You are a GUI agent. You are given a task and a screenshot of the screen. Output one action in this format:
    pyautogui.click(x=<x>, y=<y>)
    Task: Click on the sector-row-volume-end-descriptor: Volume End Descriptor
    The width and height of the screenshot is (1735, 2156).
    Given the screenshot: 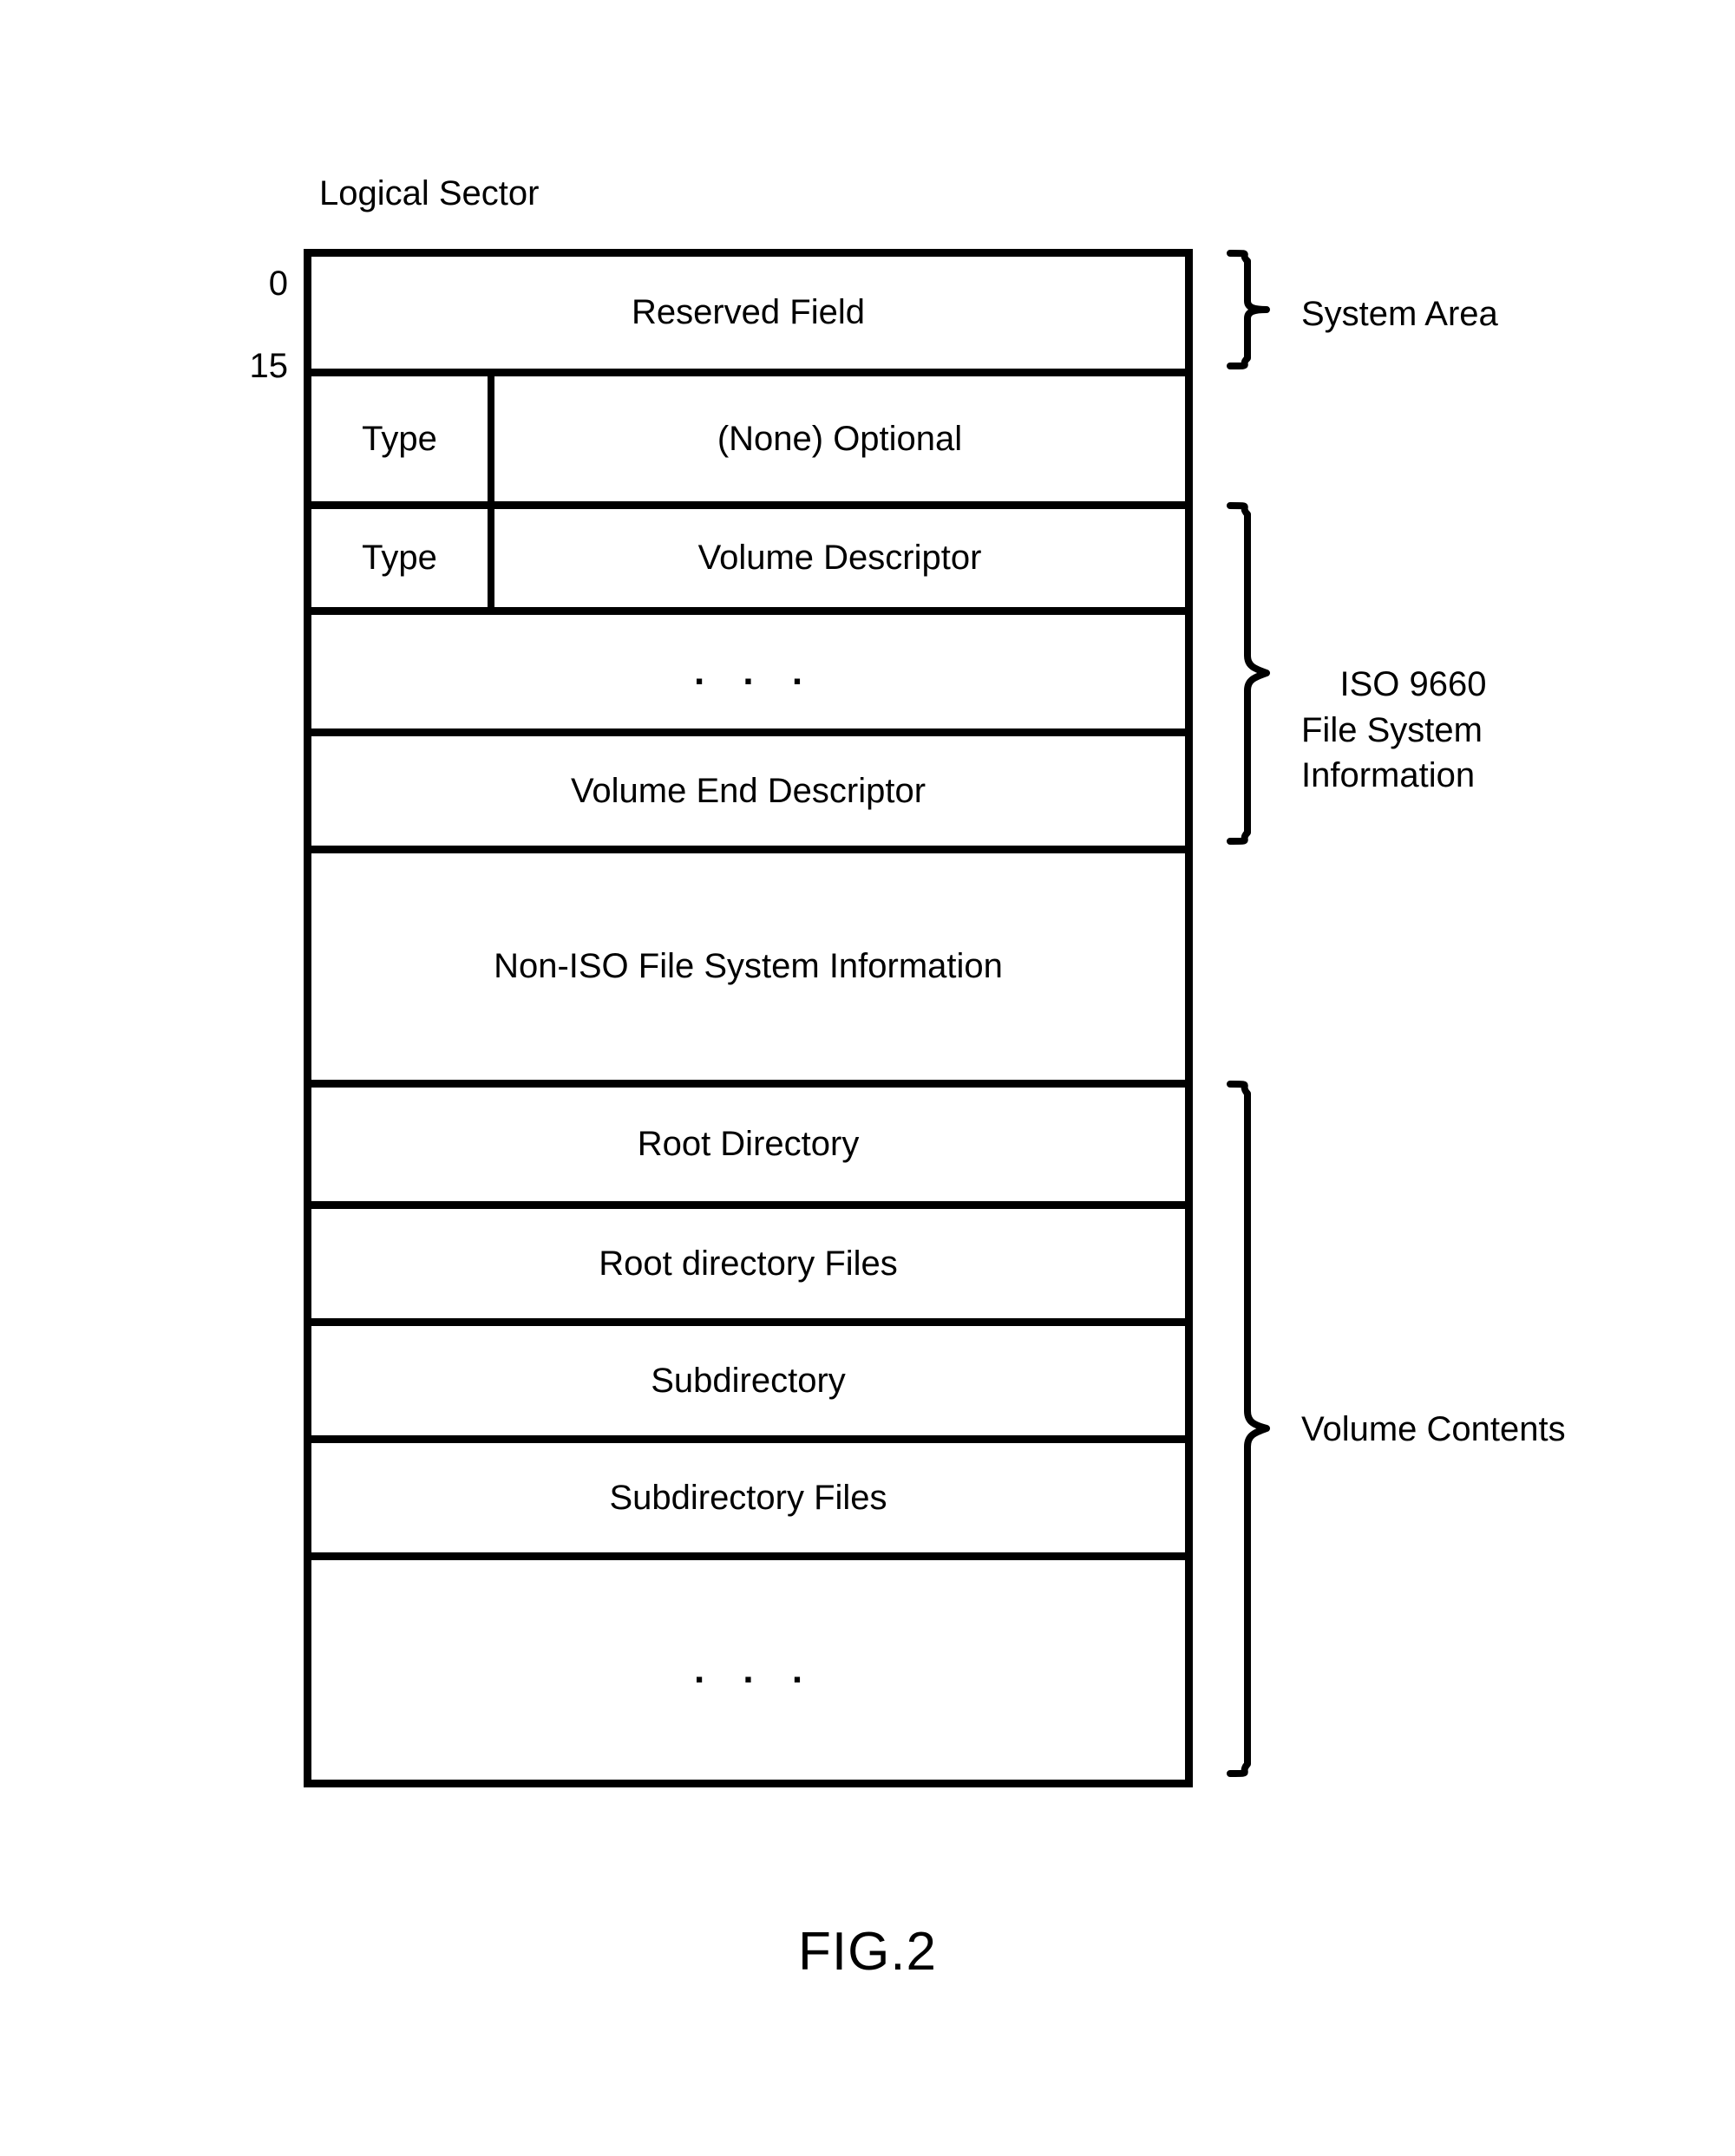 What is the action you would take?
    pyautogui.click(x=748, y=794)
    